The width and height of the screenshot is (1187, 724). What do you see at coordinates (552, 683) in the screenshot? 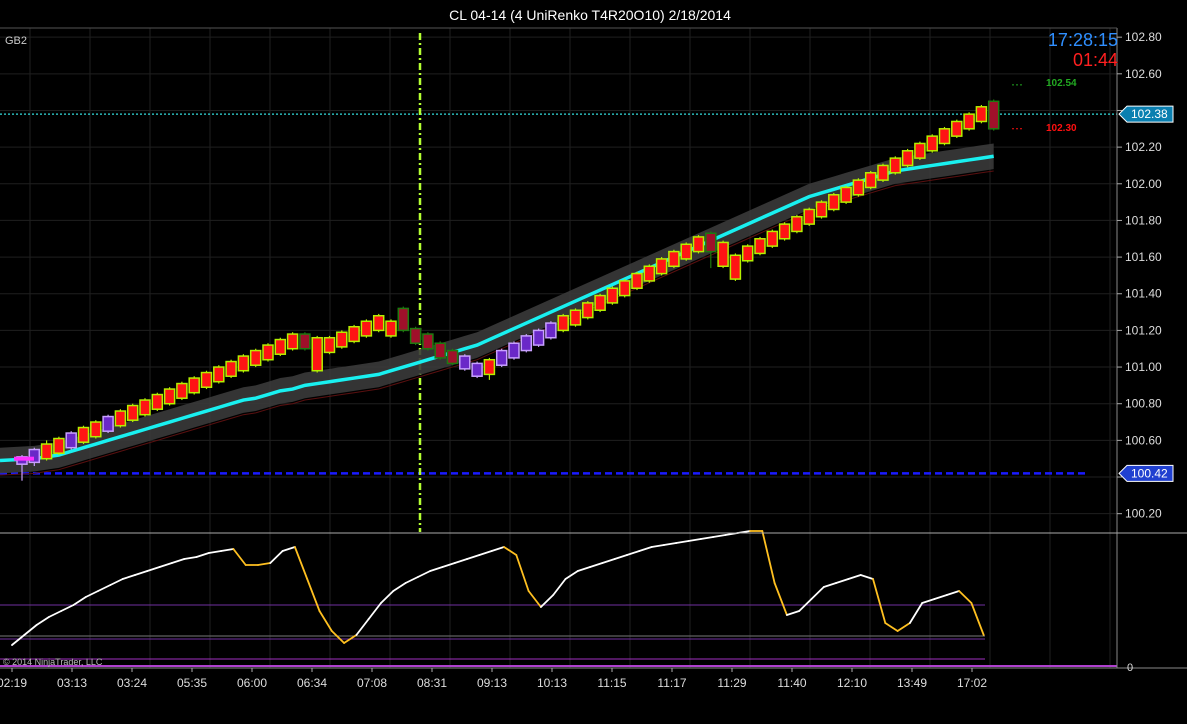
I see `time-tick-label: 10:13` at bounding box center [552, 683].